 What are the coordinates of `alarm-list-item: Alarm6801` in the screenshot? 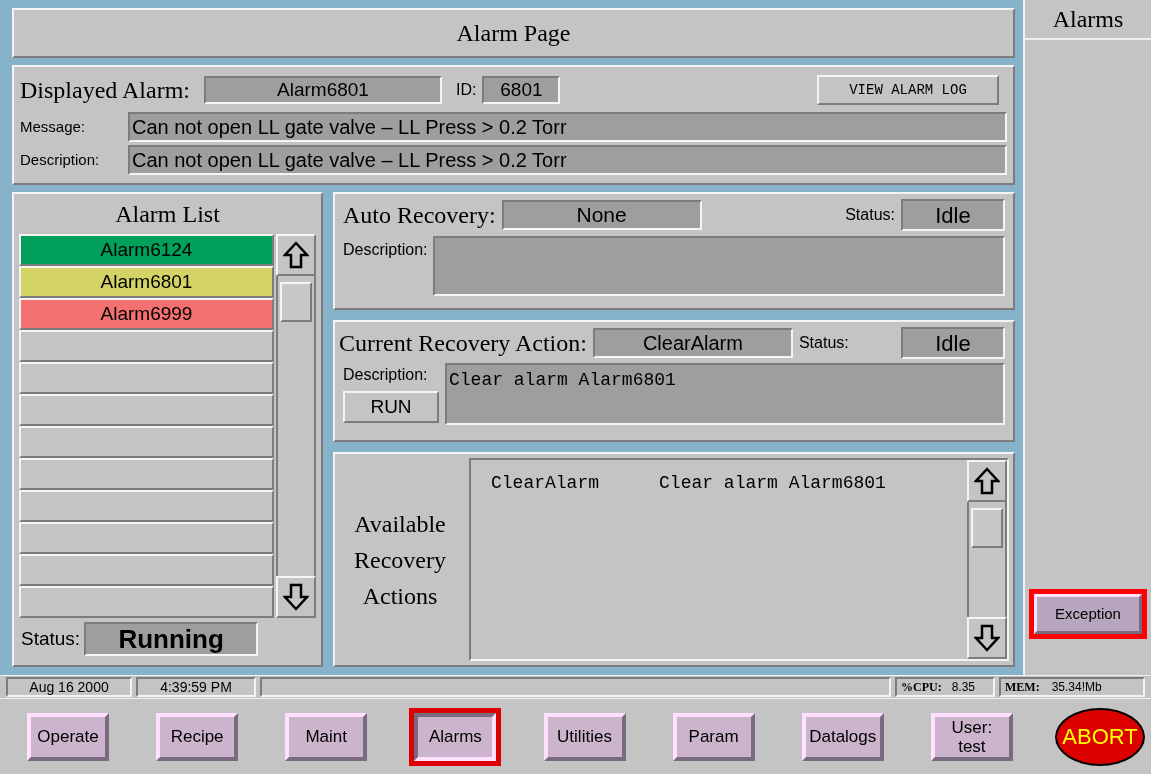 It's located at (146, 282).